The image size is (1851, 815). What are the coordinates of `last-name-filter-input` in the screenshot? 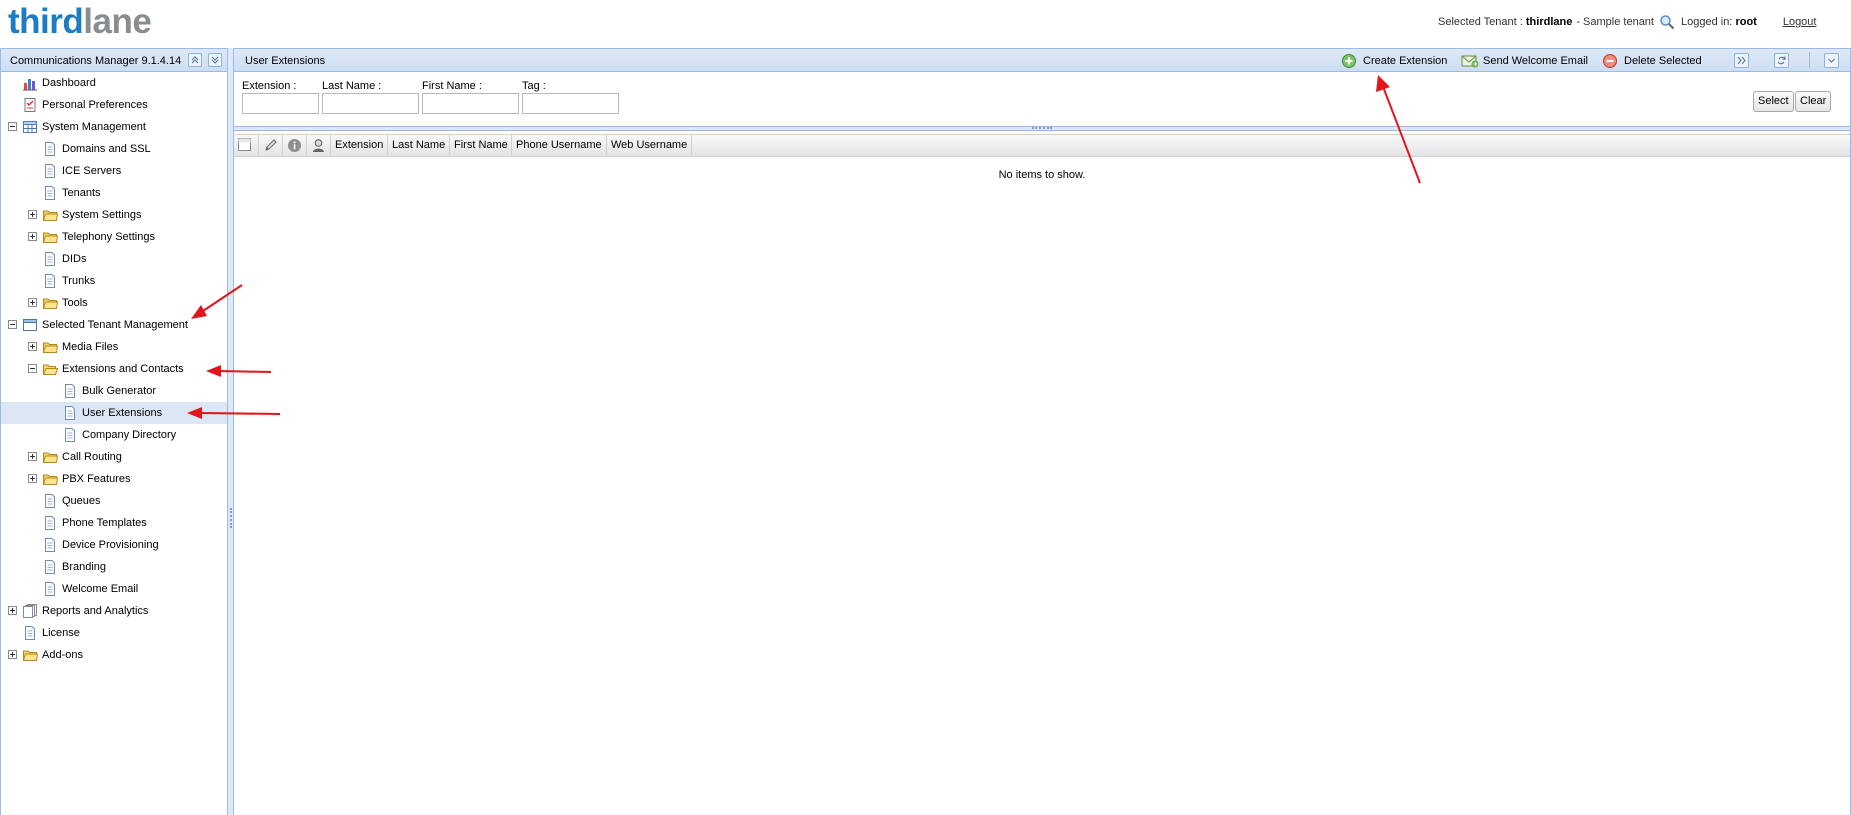 It's located at (370, 103).